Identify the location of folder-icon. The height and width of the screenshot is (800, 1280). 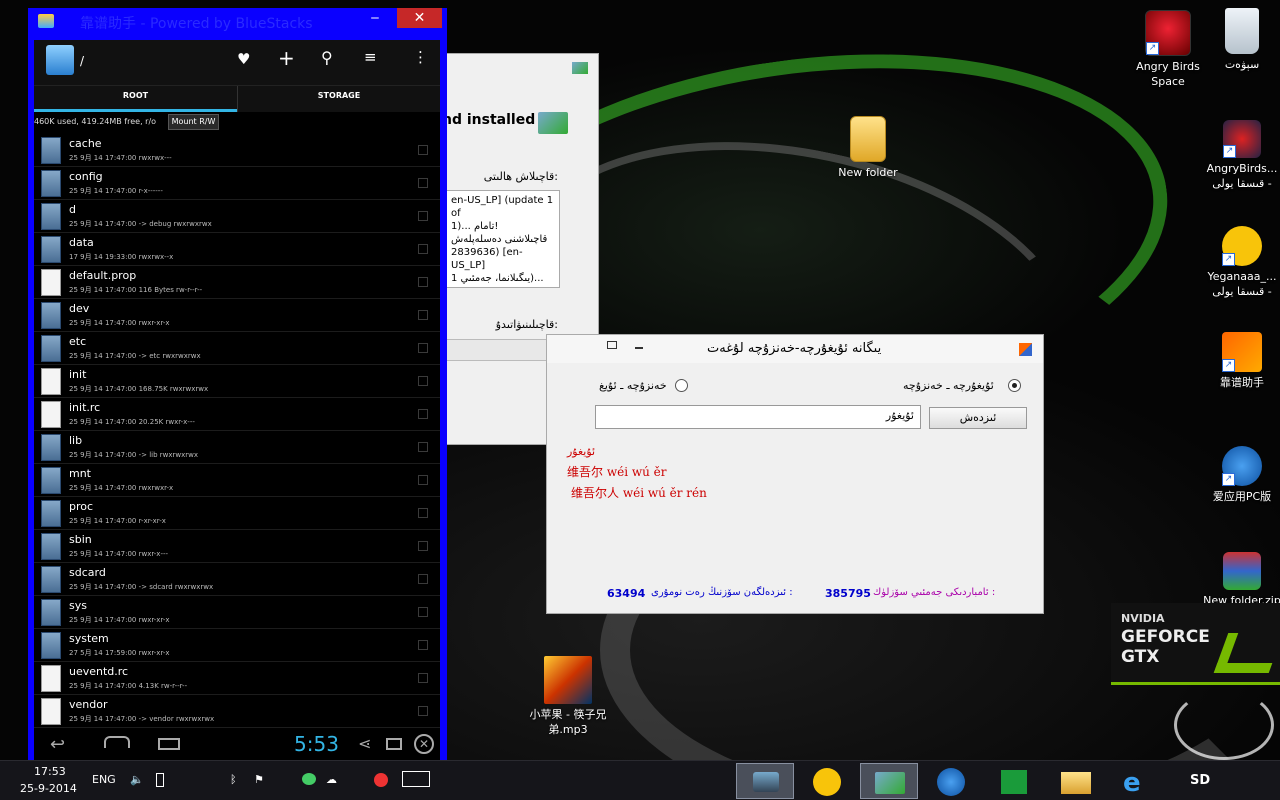
(51, 183).